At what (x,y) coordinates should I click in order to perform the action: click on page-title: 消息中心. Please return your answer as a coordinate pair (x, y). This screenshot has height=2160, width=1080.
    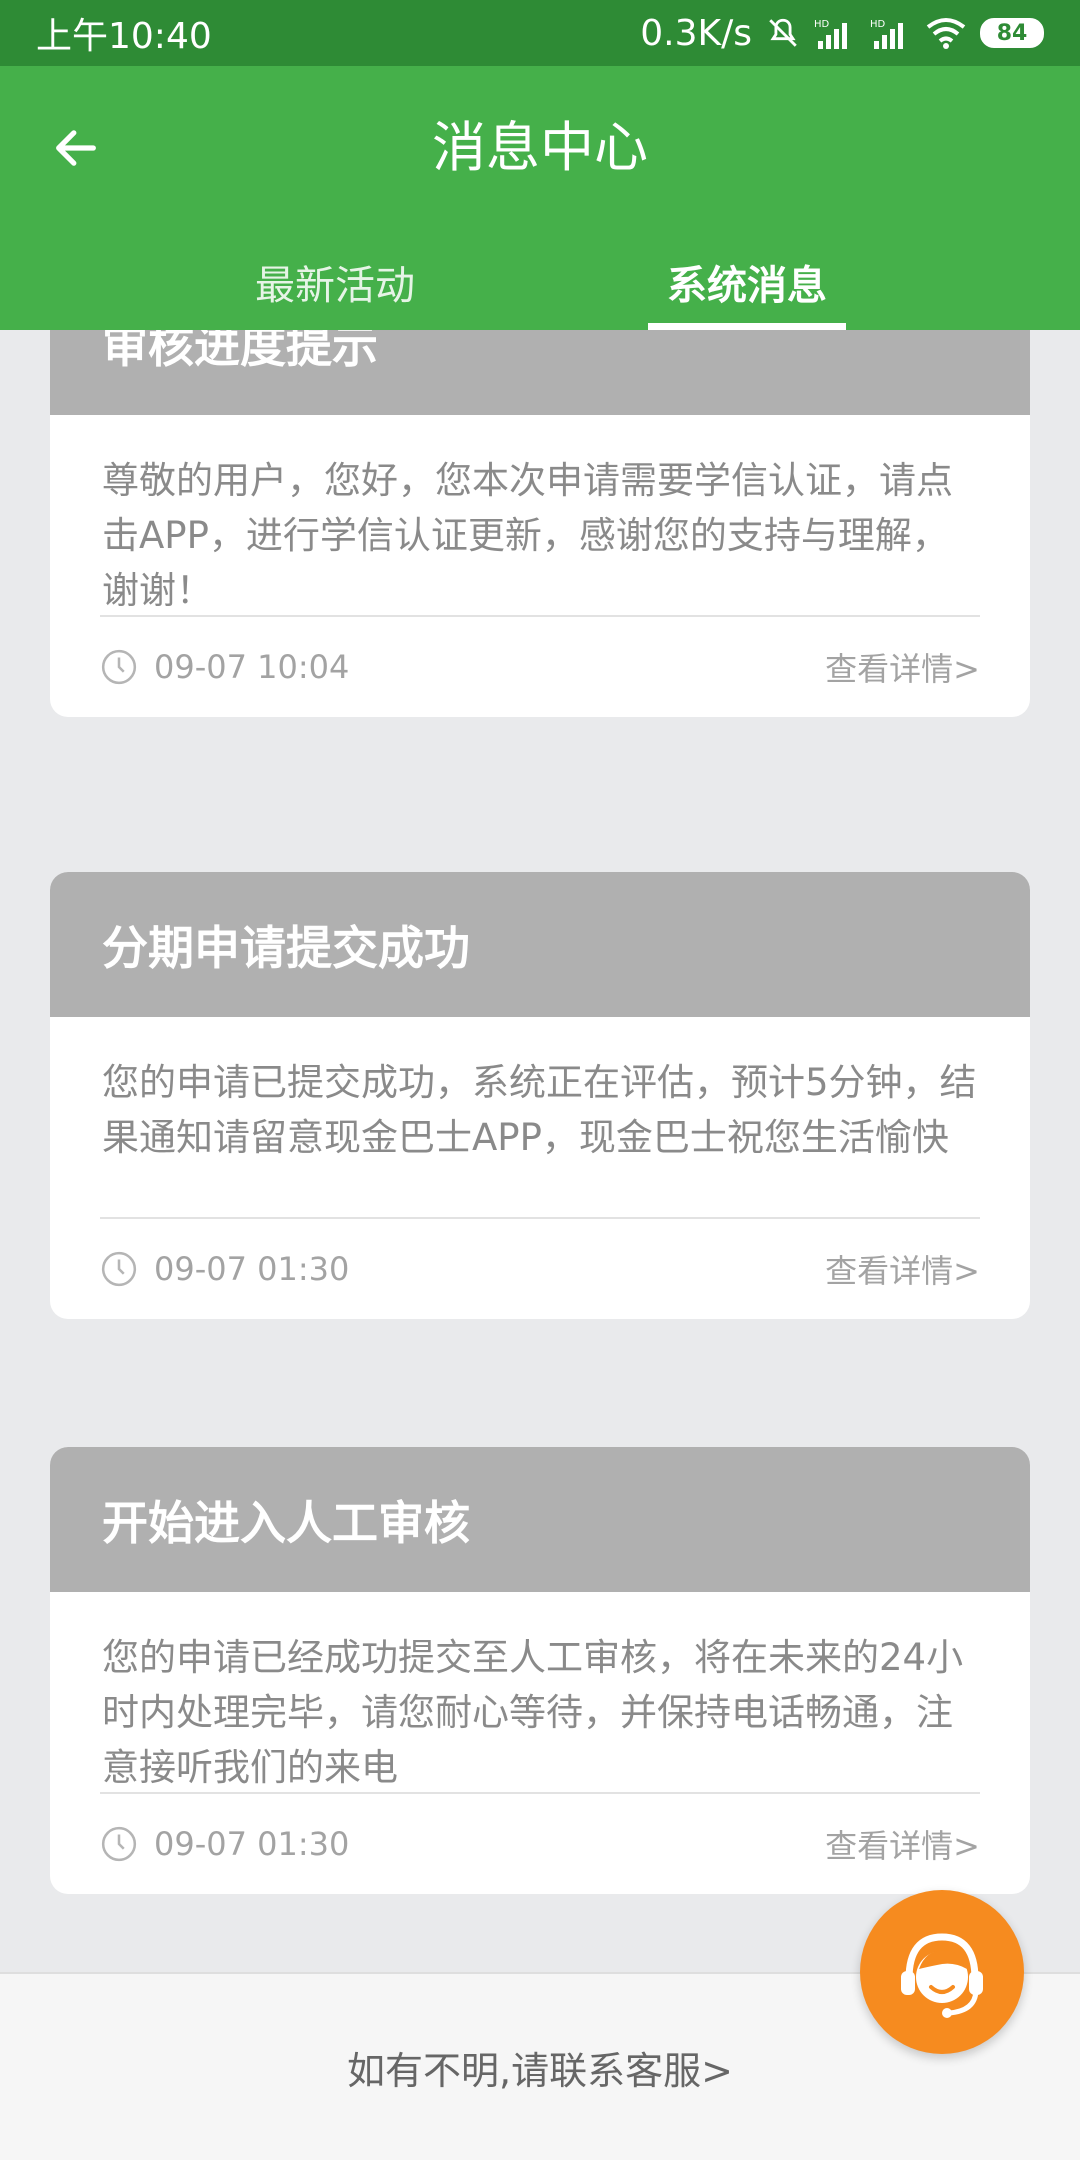
    Looking at the image, I should click on (540, 147).